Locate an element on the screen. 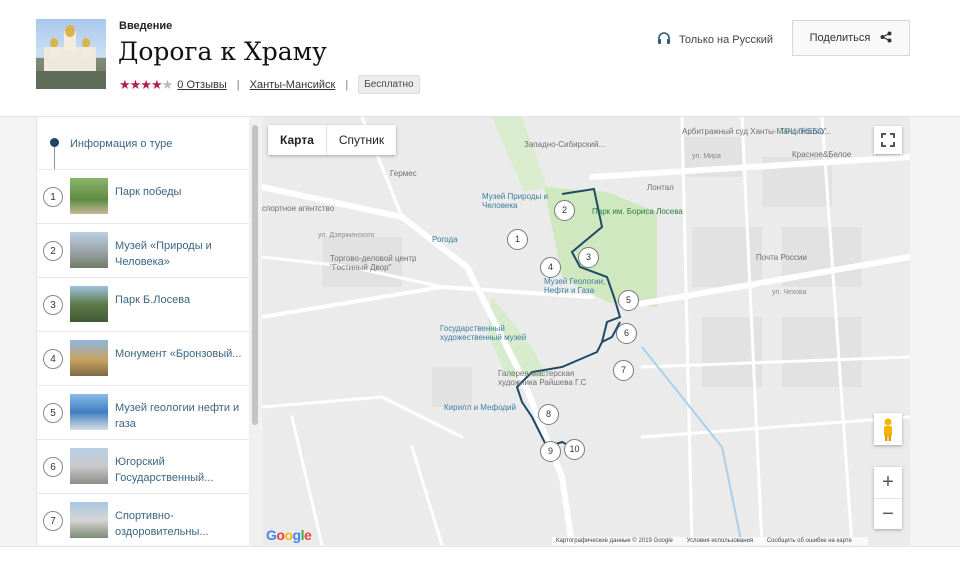 This screenshot has height=578, width=960. poi-geology-museum: Музей Геологии, Нефти и Газа is located at coordinates (584, 286).